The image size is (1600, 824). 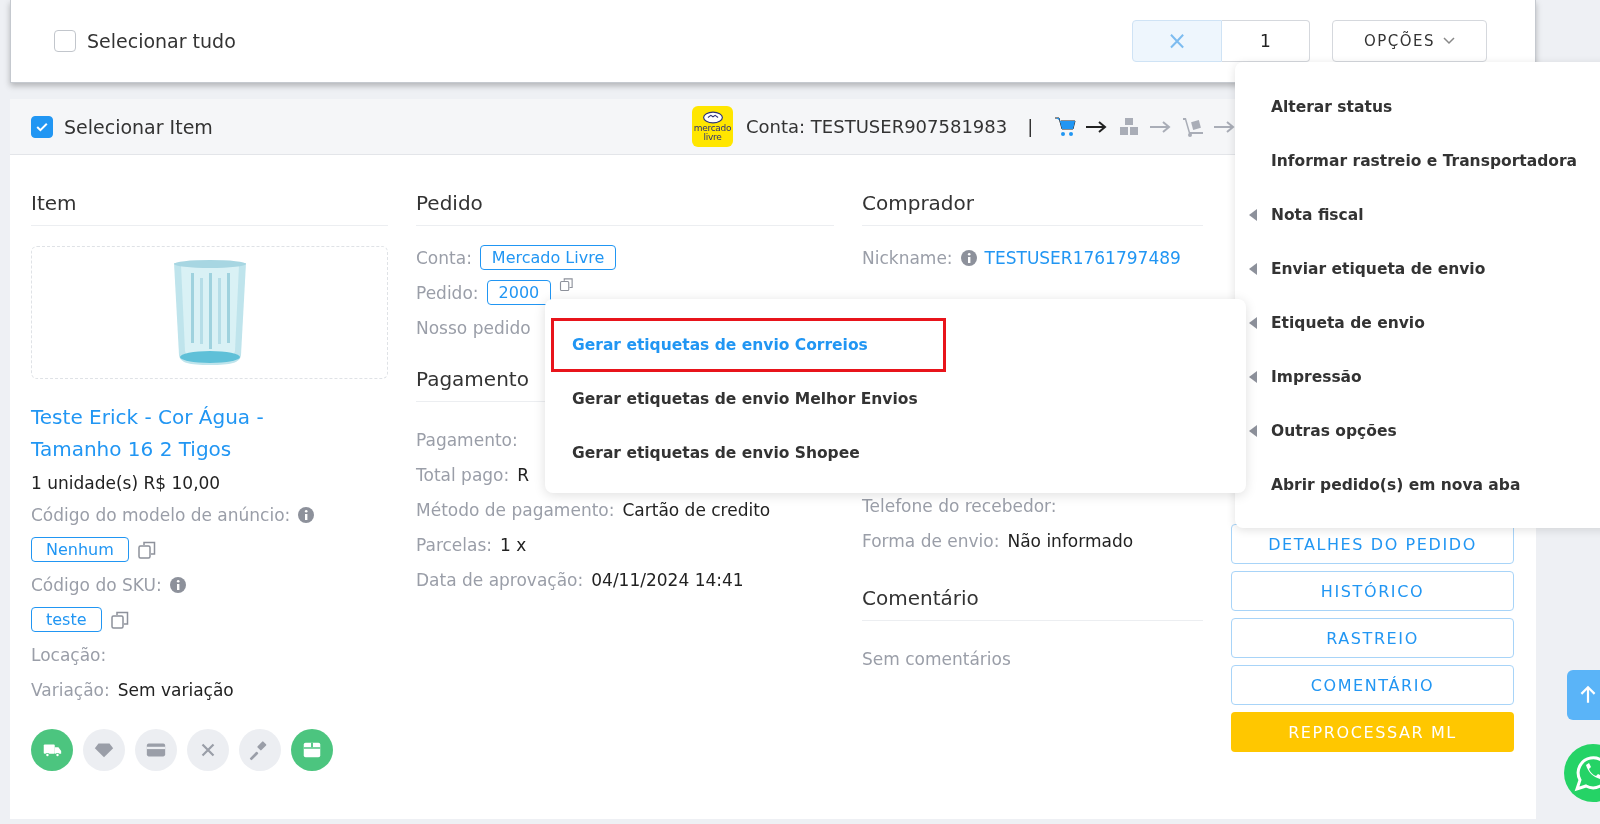 I want to click on field-label: Pagamento:, so click(x=467, y=439).